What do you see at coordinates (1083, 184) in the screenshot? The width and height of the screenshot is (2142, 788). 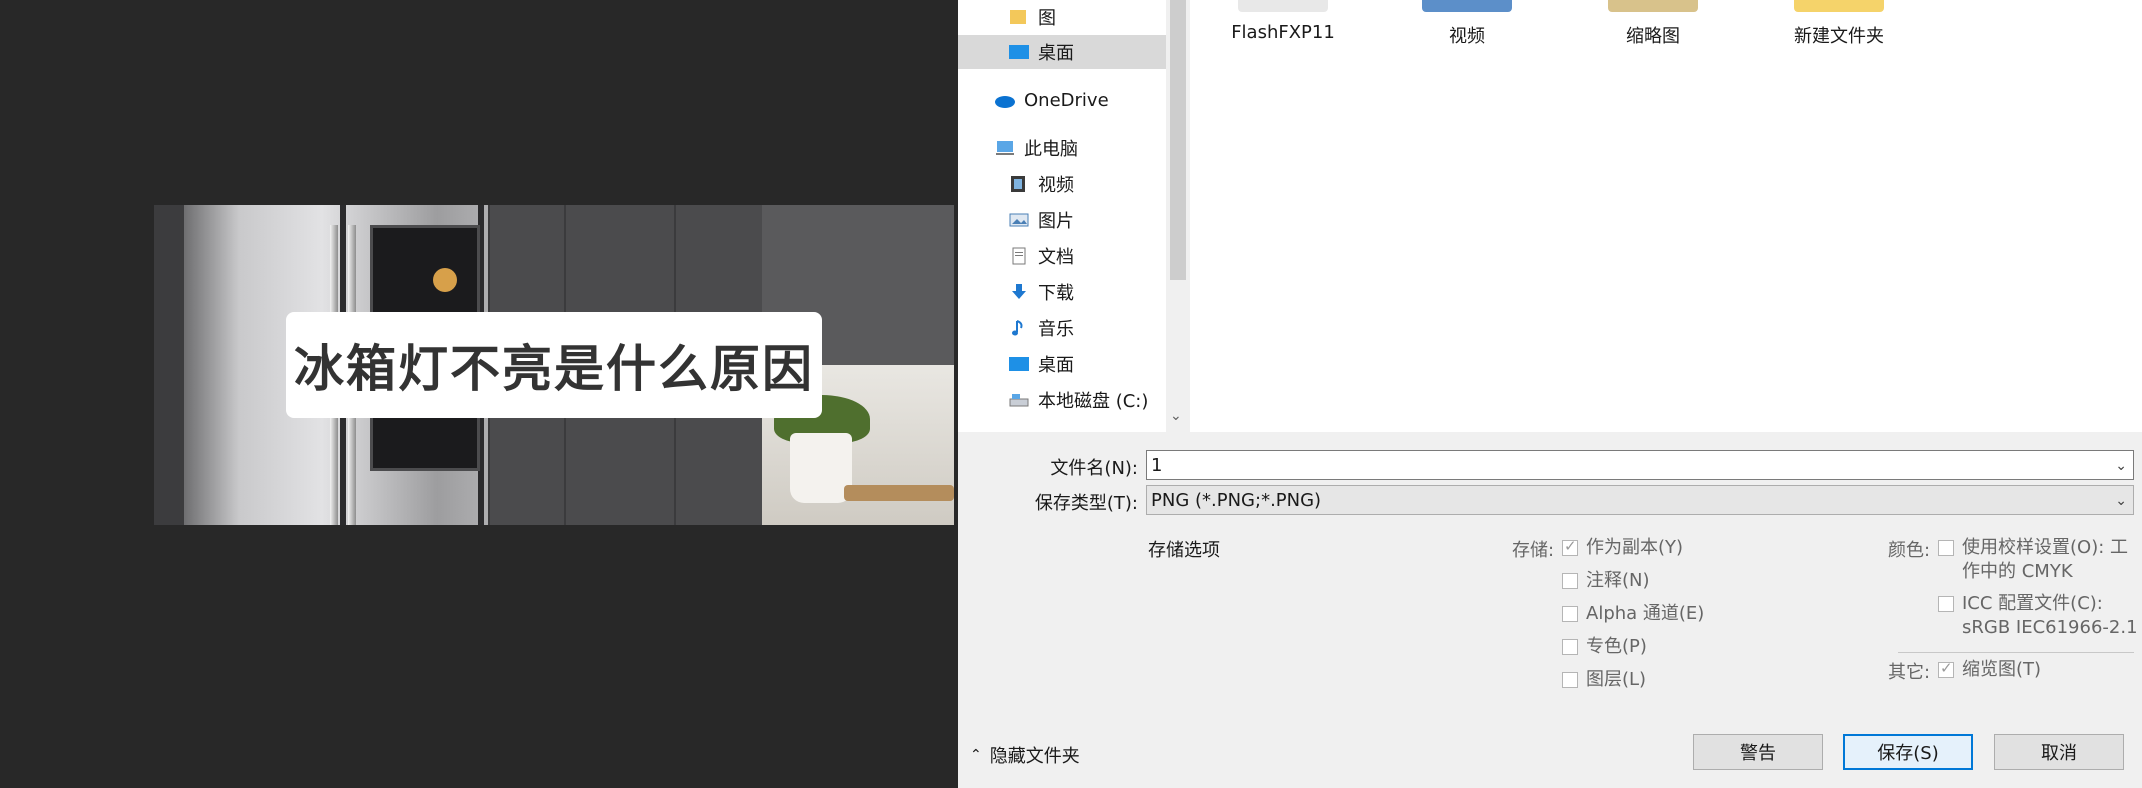 I see `nav-item-videos: 视频` at bounding box center [1083, 184].